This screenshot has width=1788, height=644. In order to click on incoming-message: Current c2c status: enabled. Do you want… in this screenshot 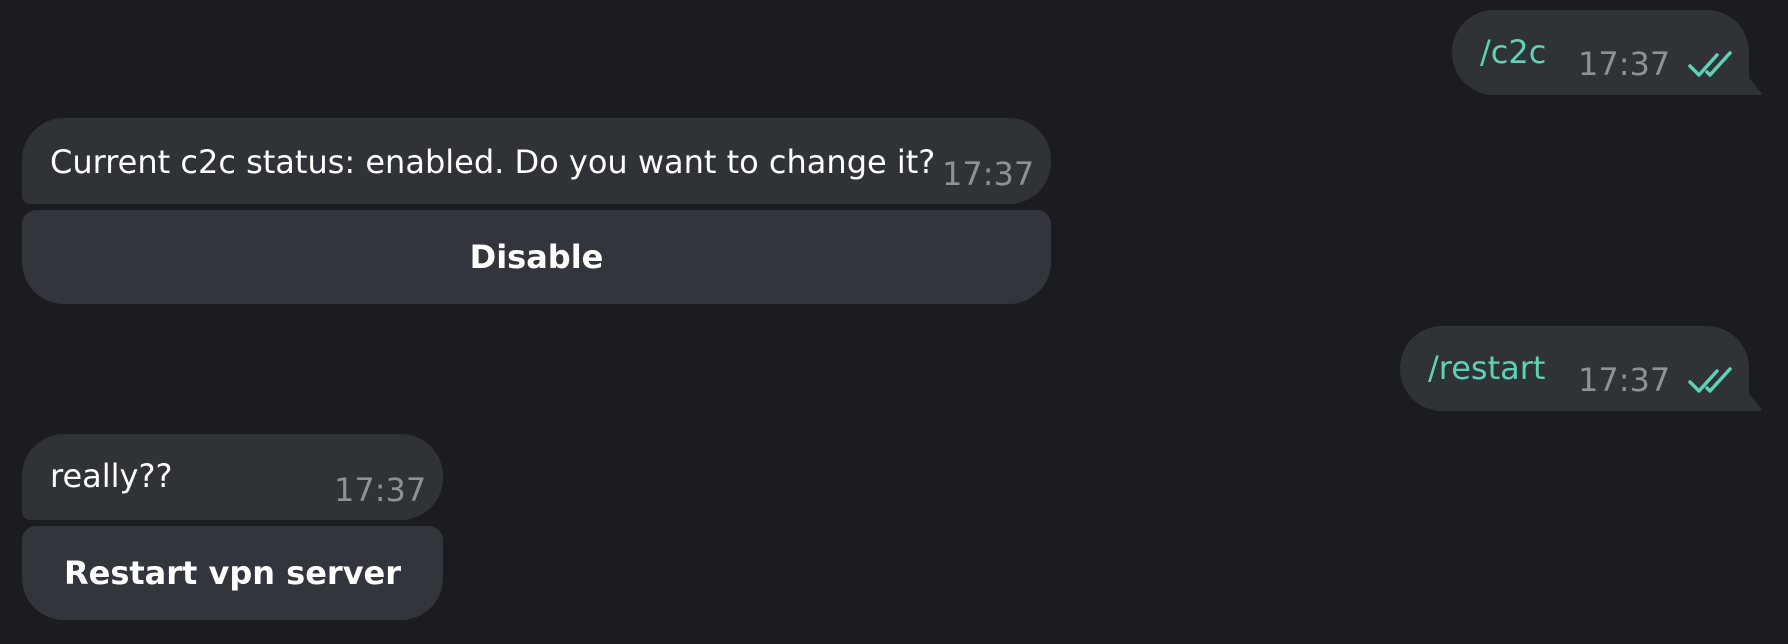, I will do `click(536, 161)`.